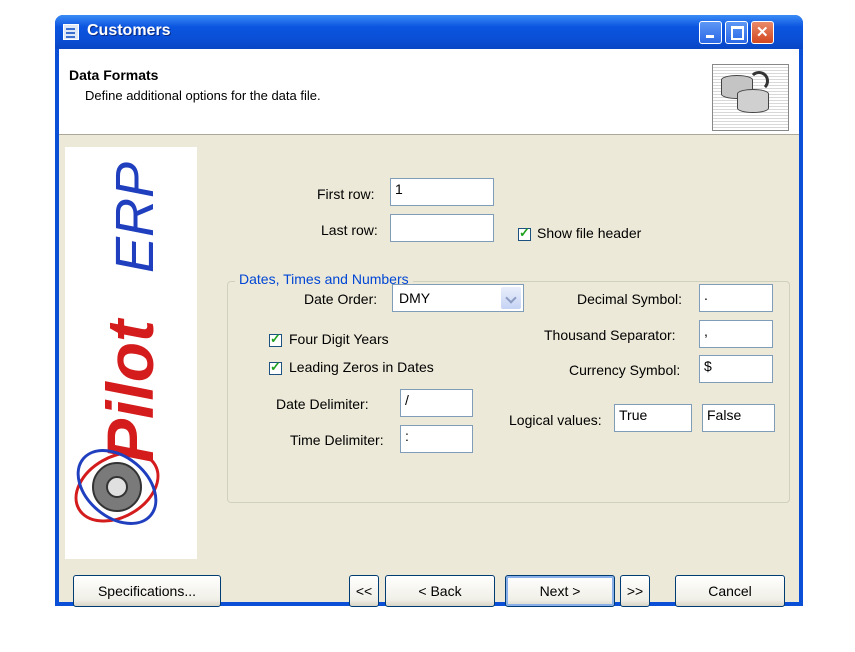 This screenshot has width=855, height=652. Describe the element at coordinates (653, 418) in the screenshot. I see `logical-true-input: True` at that location.